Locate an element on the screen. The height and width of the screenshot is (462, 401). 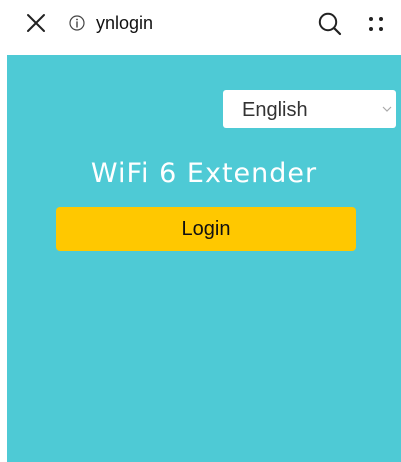
language-select: English is located at coordinates (309, 109).